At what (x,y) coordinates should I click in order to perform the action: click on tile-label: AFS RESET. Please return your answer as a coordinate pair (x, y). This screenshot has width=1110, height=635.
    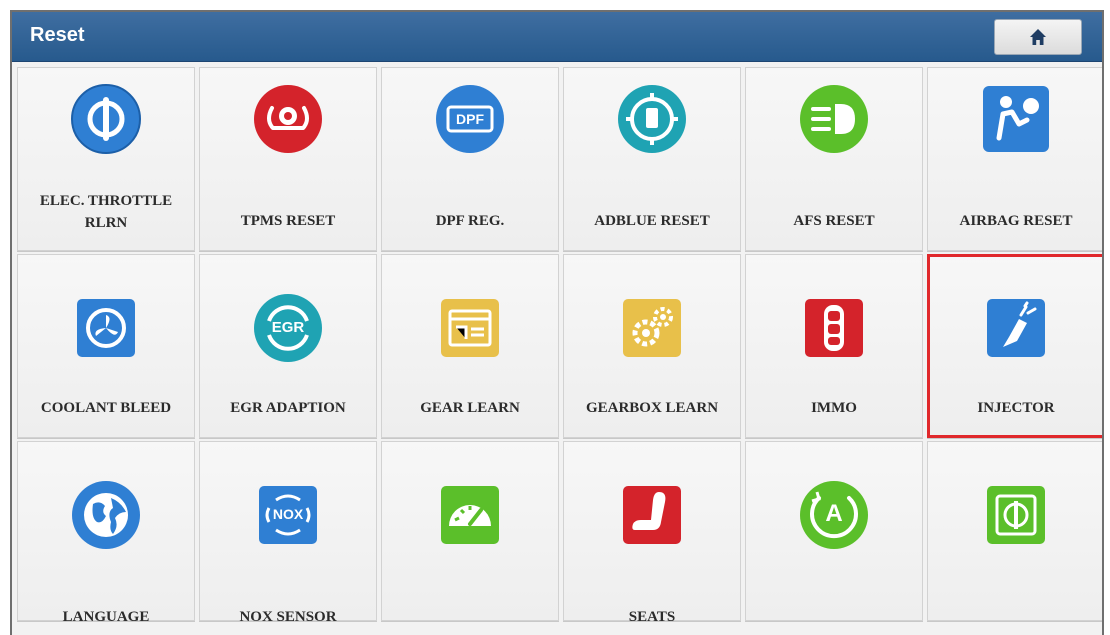
    Looking at the image, I should click on (834, 221).